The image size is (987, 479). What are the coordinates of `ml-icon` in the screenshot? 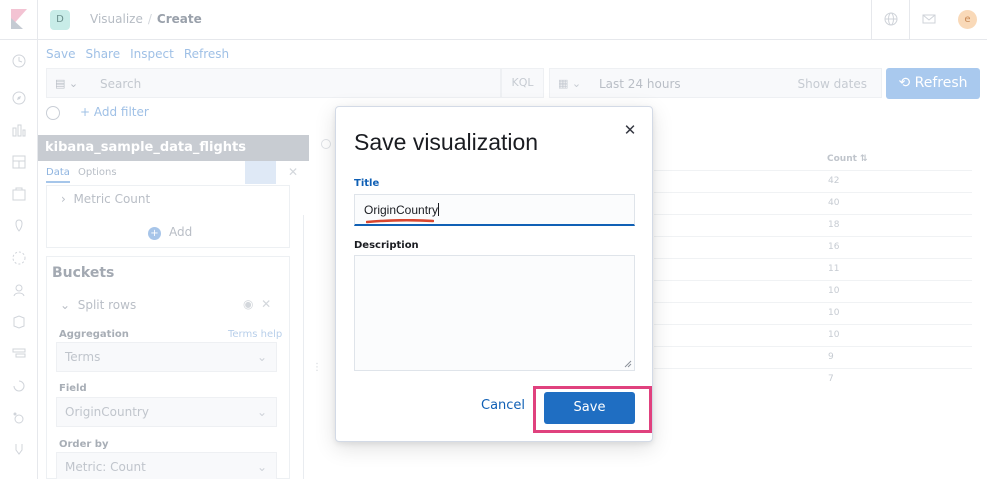 It's located at (19, 258).